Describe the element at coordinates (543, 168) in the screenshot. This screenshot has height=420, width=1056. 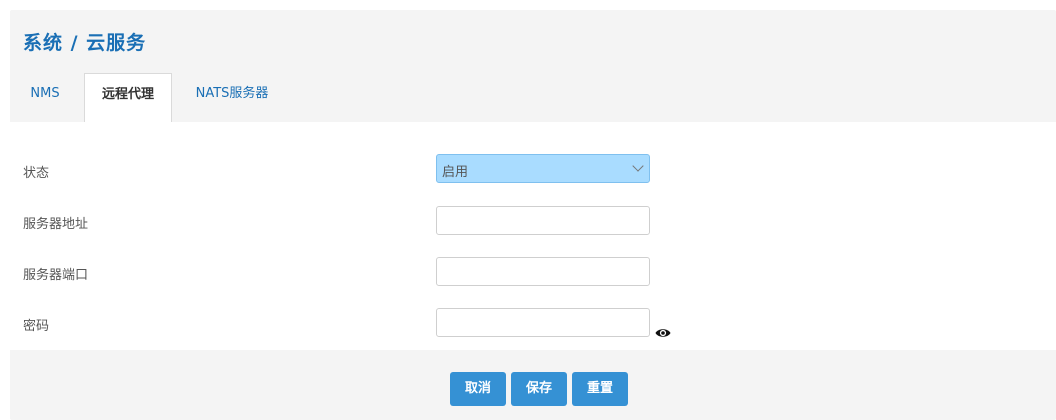
I see `status-select: 启用` at that location.